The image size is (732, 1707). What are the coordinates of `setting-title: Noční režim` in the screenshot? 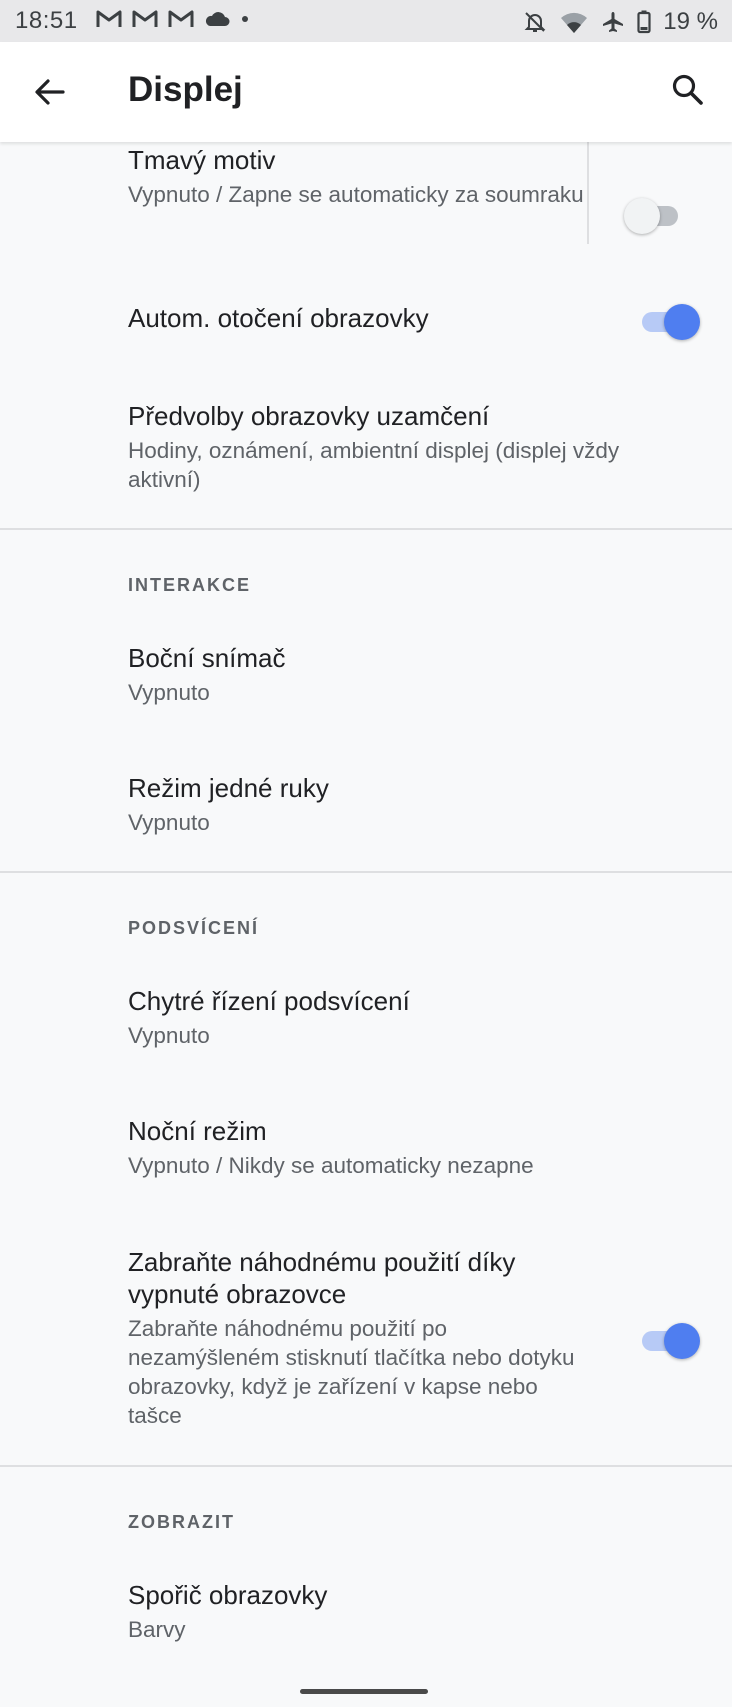 It's located at (197, 1131).